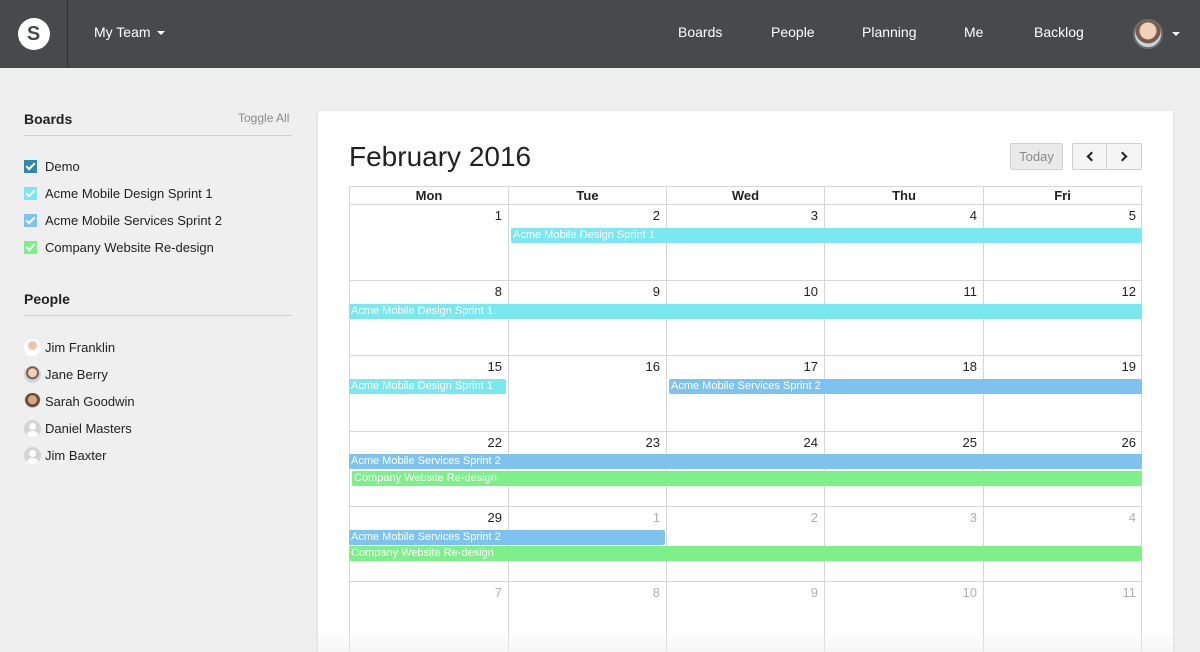  I want to click on day-number: 15, so click(494, 366).